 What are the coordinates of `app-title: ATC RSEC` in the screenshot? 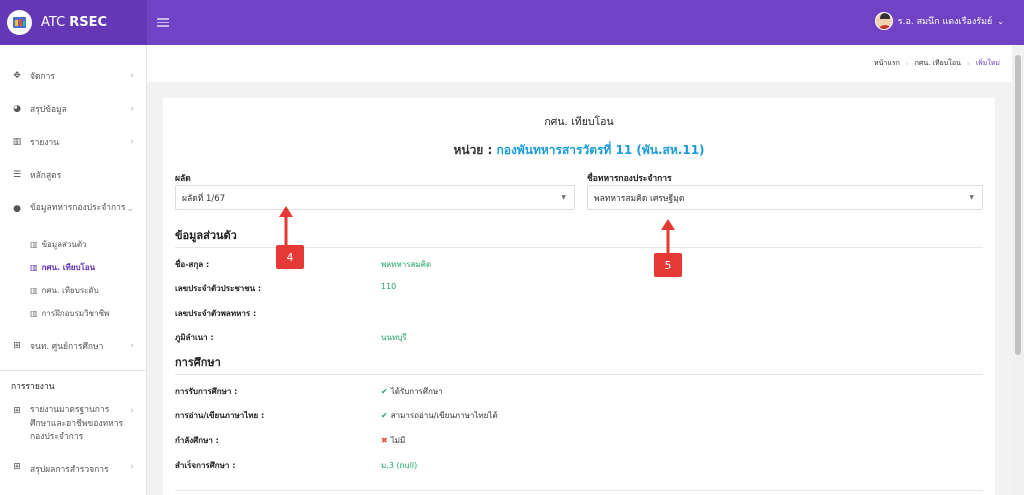 It's located at (74, 22).